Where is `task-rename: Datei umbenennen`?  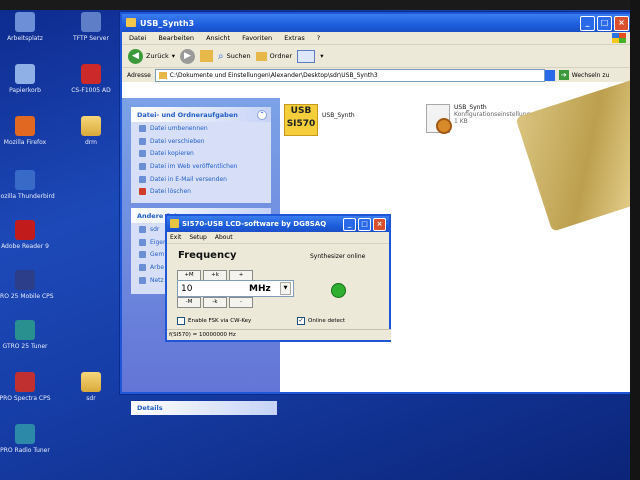 task-rename: Datei umbenennen is located at coordinates (201, 128).